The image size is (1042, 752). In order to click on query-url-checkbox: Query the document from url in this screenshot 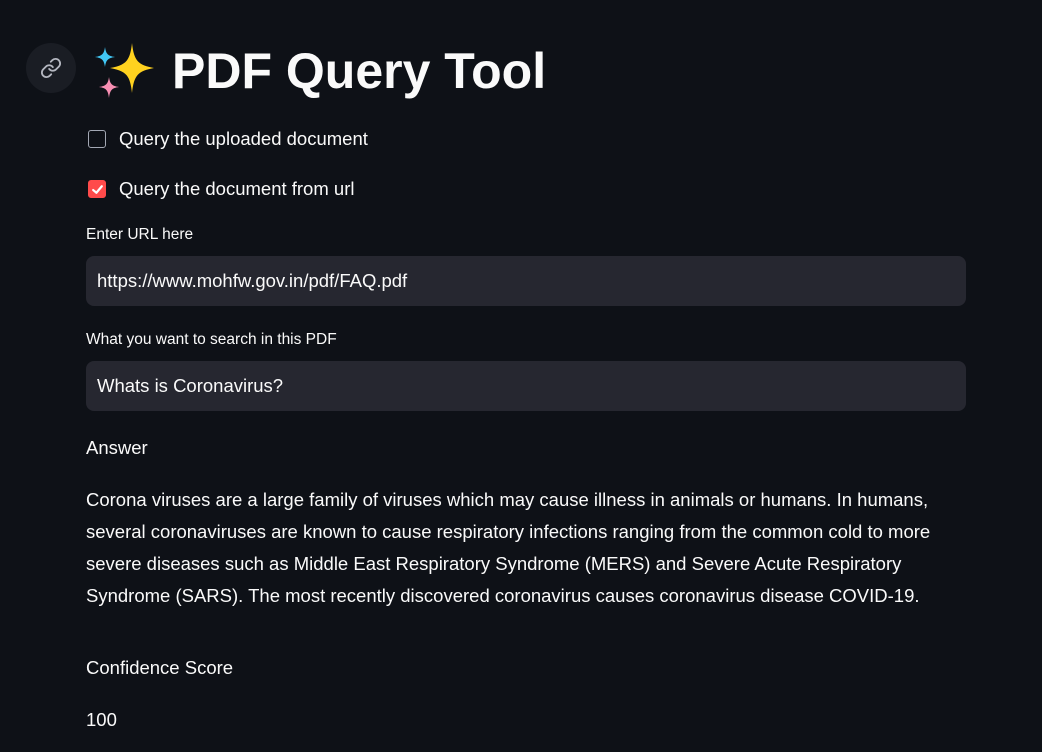, I will do `click(221, 189)`.